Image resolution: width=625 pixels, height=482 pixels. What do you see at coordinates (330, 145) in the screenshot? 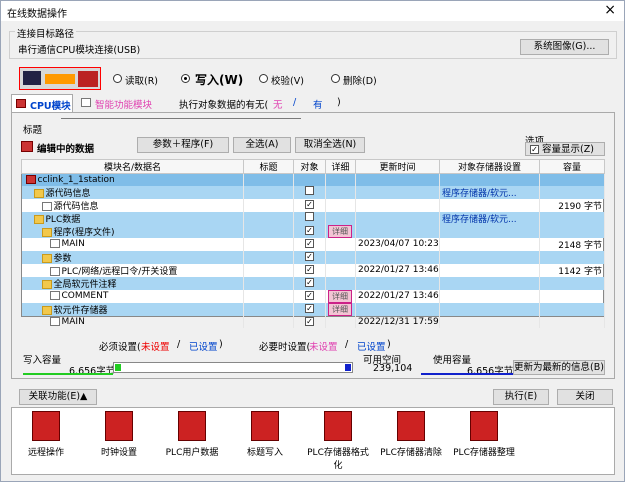
I see `deselect-all-button: 取消全选(N)` at bounding box center [330, 145].